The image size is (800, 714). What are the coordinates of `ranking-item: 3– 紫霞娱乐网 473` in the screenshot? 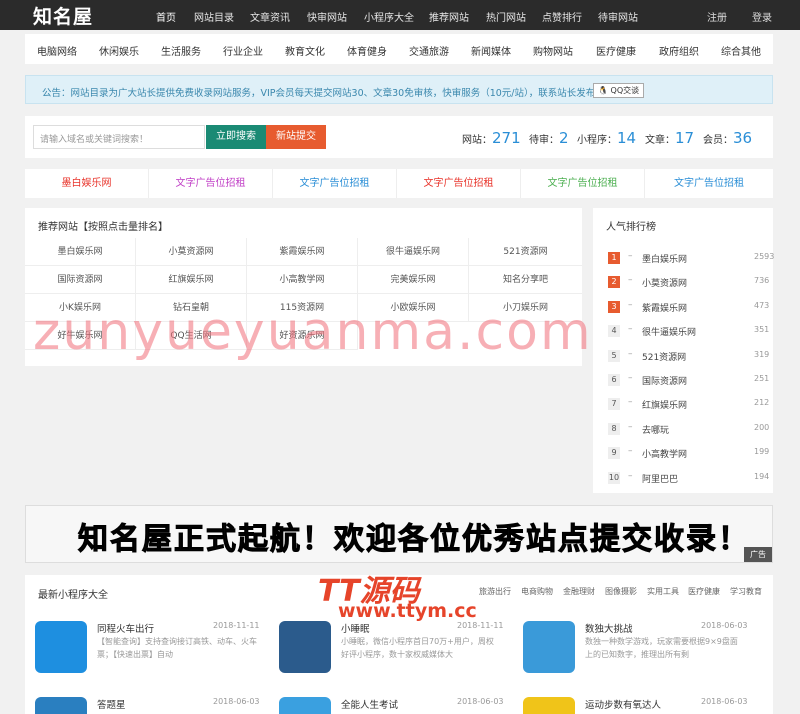 It's located at (688, 307).